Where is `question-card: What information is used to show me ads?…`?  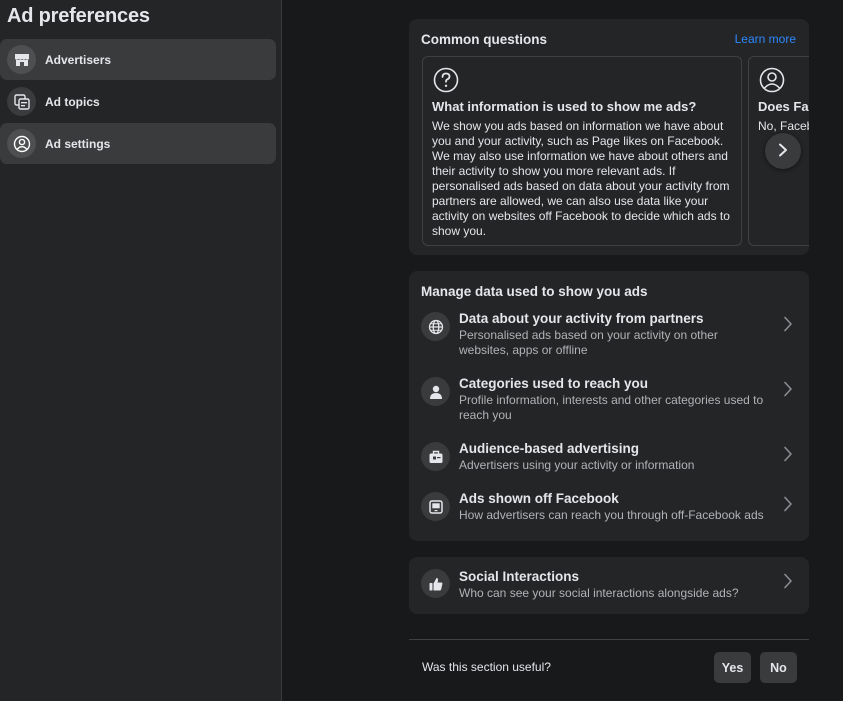
question-card: What information is used to show me ads?… is located at coordinates (582, 151).